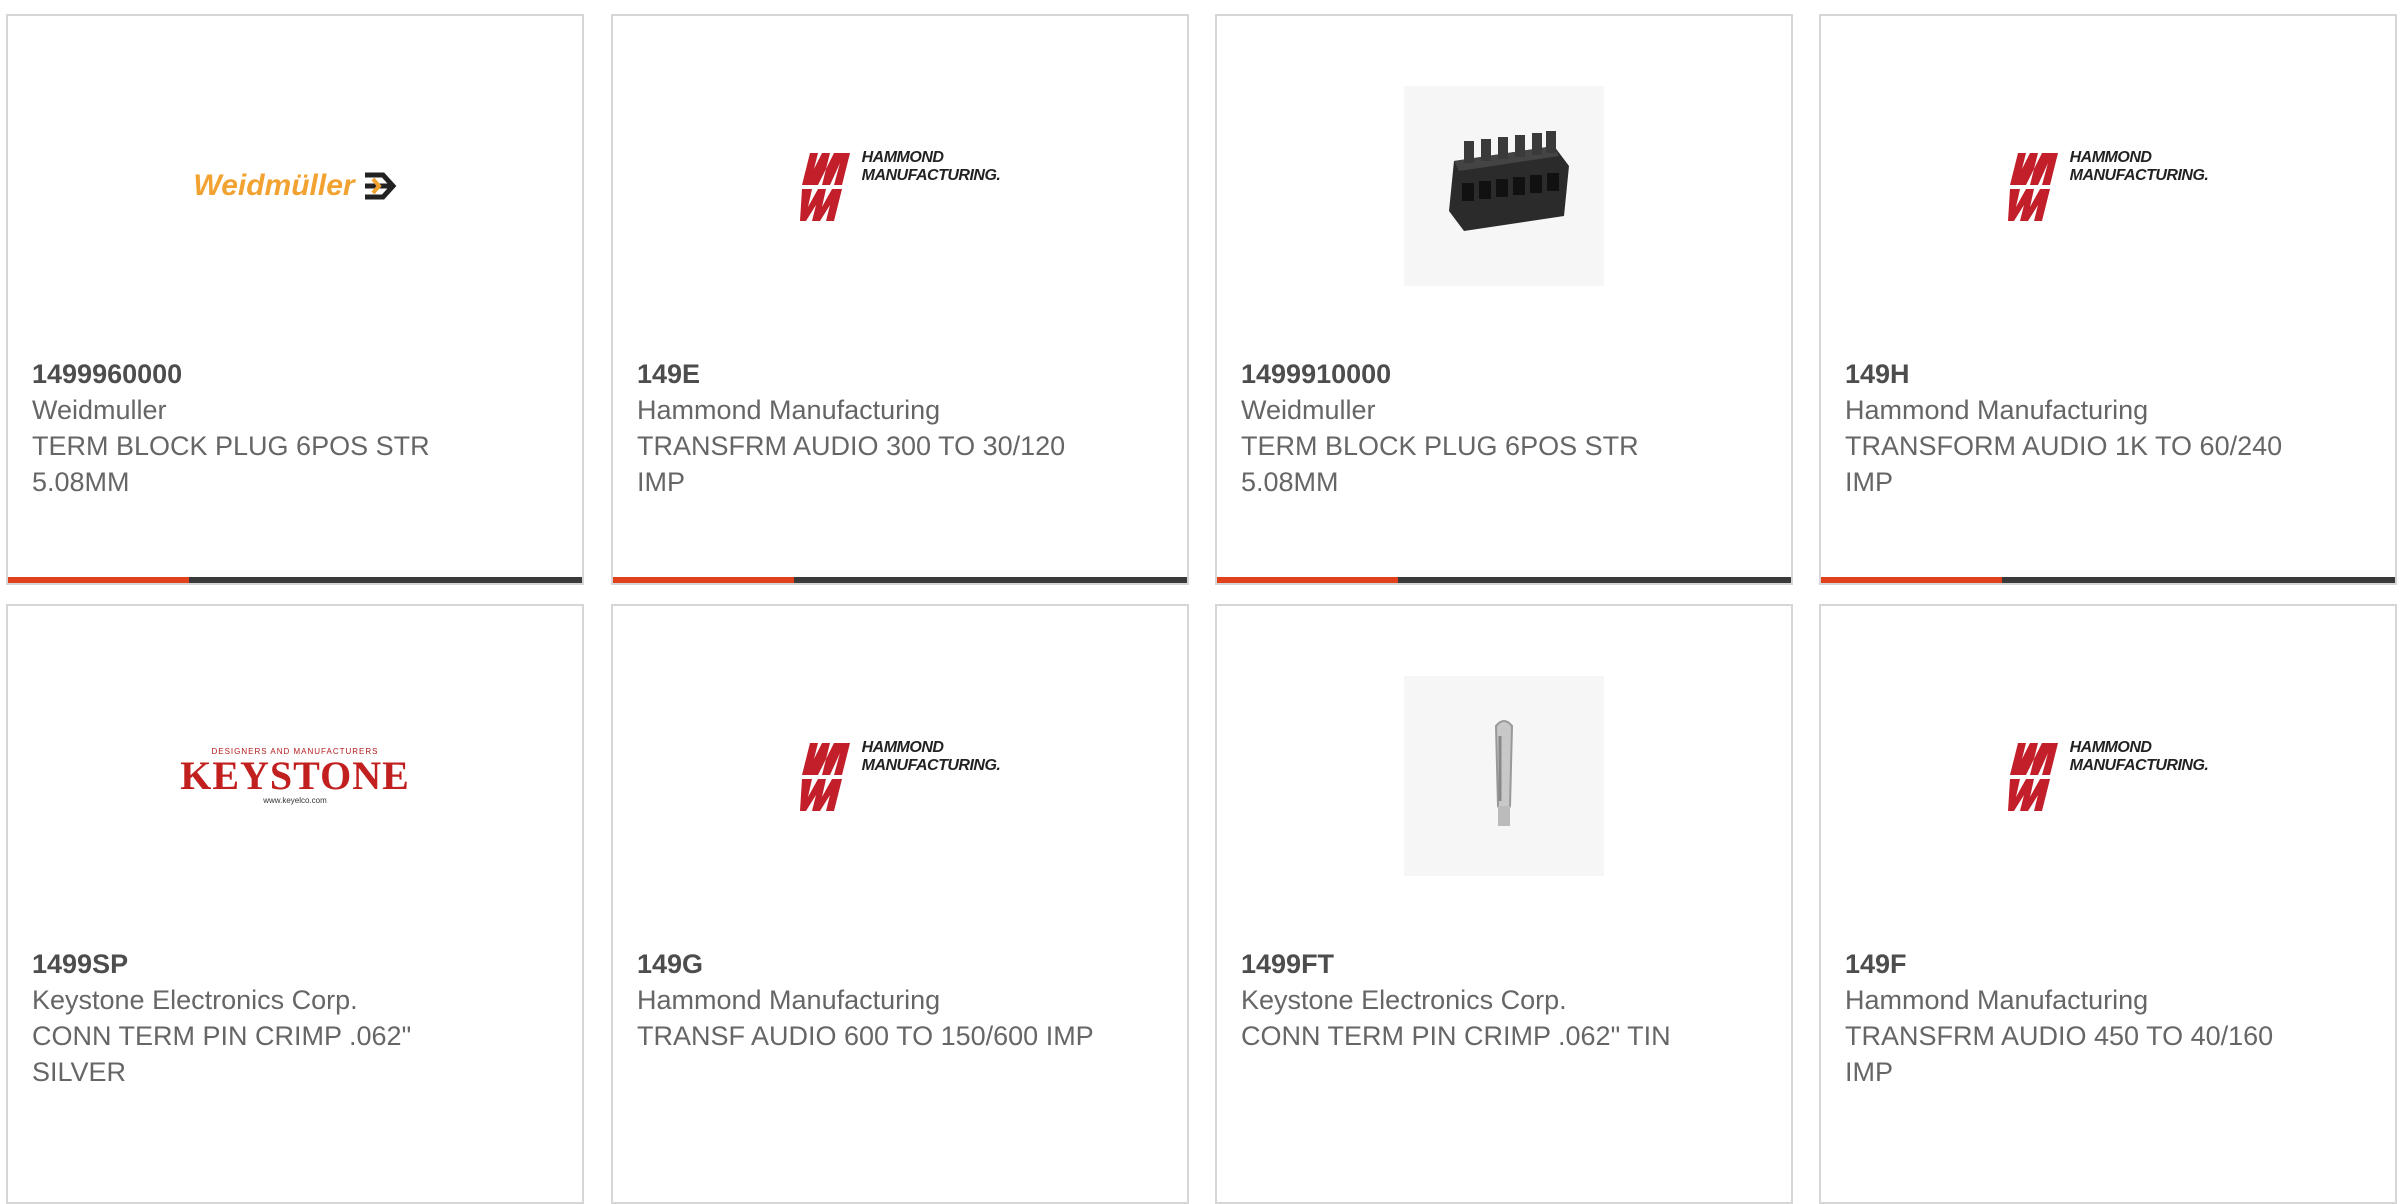 The width and height of the screenshot is (2400, 1204). Describe the element at coordinates (1504, 964) in the screenshot. I see `part-number: 1499FT` at that location.